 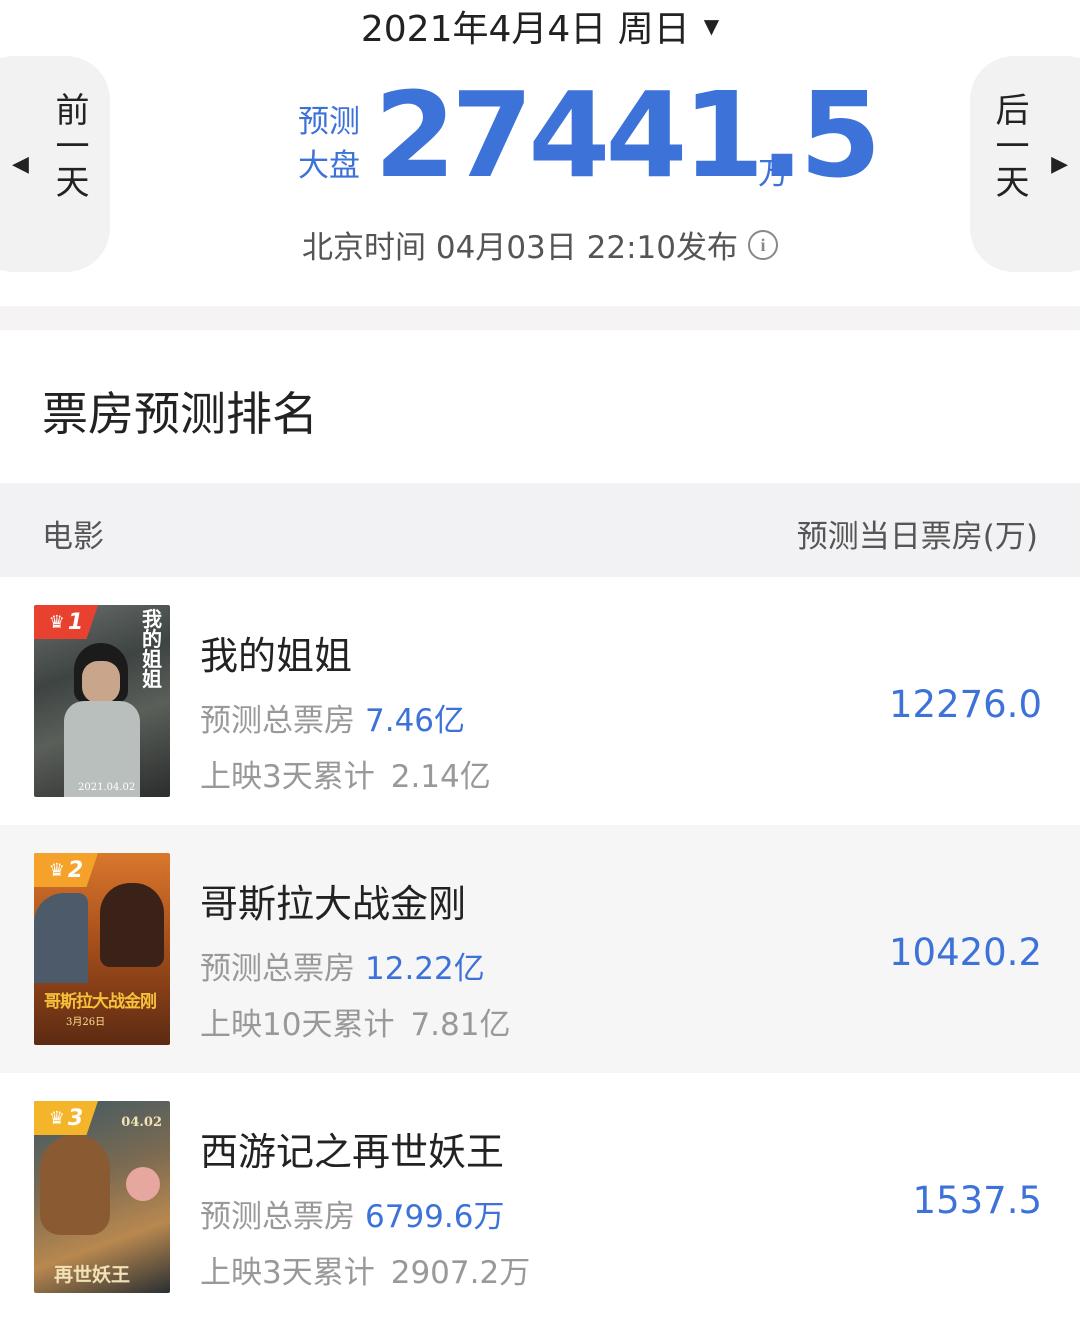 What do you see at coordinates (180, 414) in the screenshot?
I see `section-title: 票房预测排名` at bounding box center [180, 414].